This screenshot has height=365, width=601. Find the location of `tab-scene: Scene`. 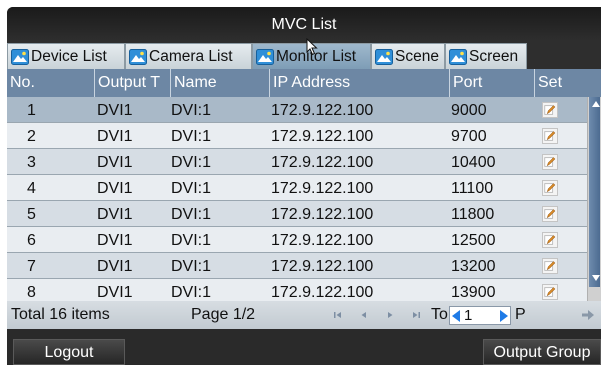

tab-scene: Scene is located at coordinates (408, 56).